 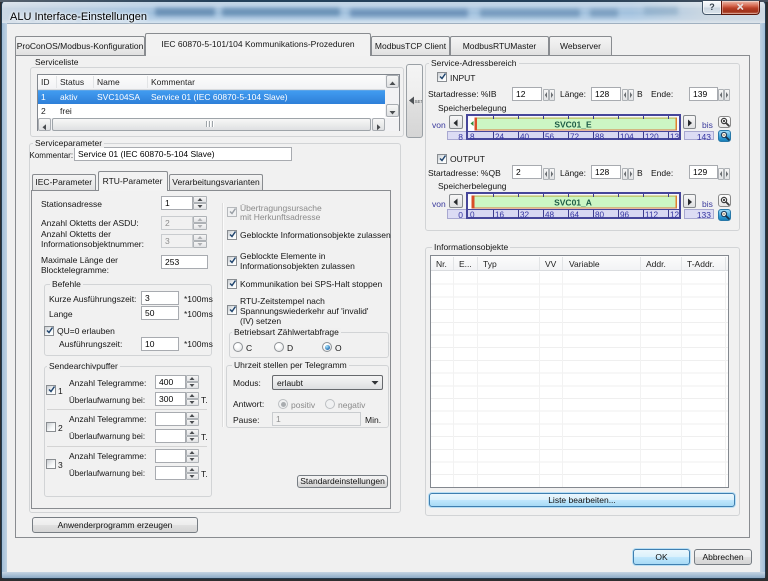 I want to click on svg-text: 72, so click(x=575, y=136).